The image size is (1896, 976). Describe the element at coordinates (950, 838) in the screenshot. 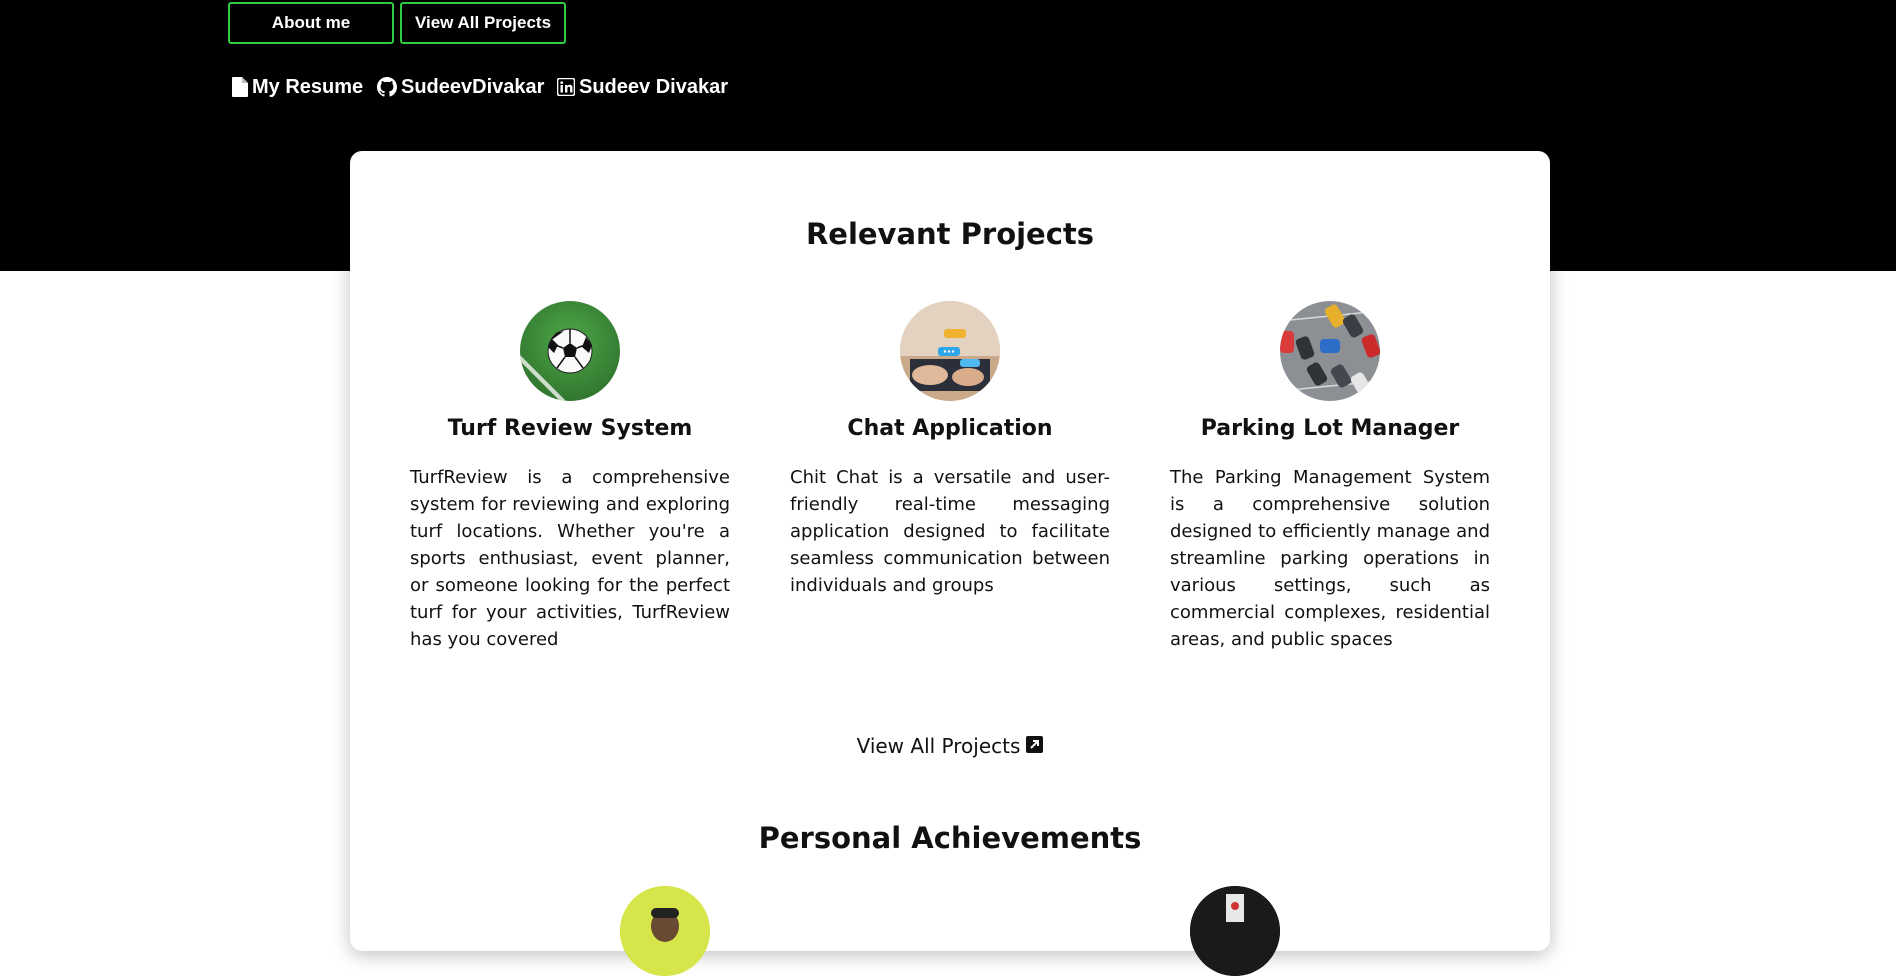

I see `personal-achievements-title: Personal Achievements` at that location.